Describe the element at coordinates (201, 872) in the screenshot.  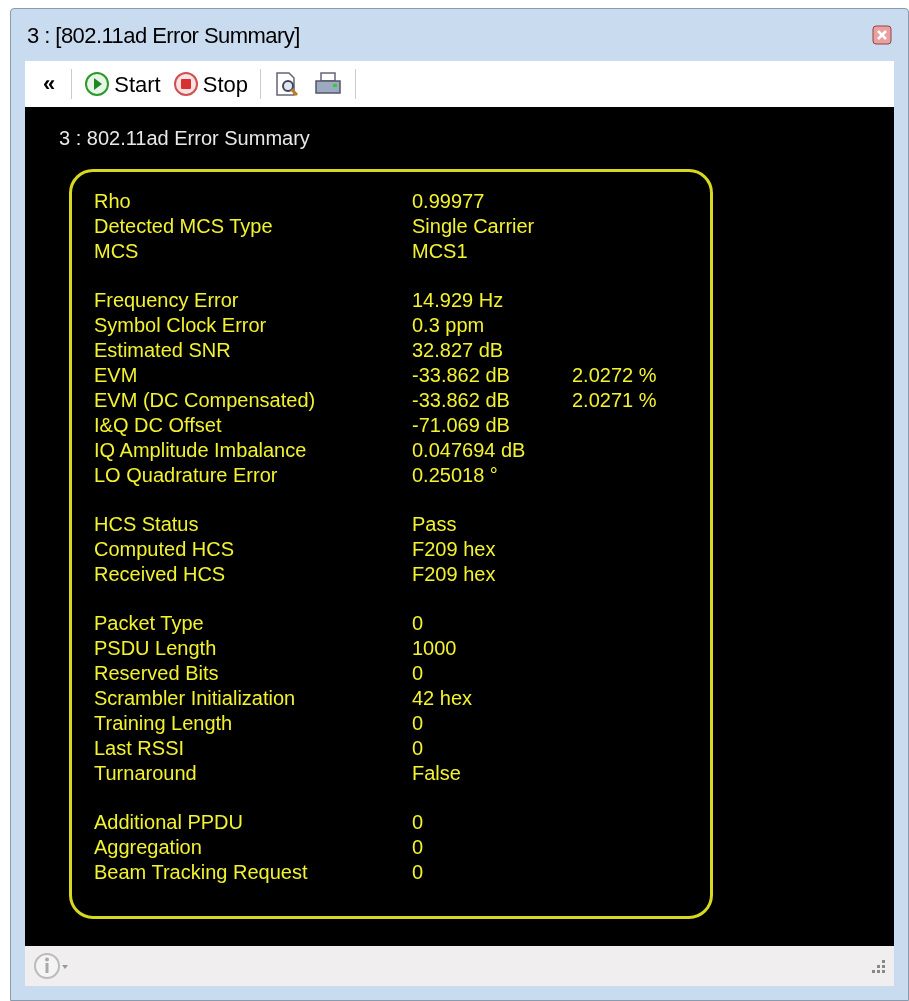
I see `field-label: Beam Tracking Request` at that location.